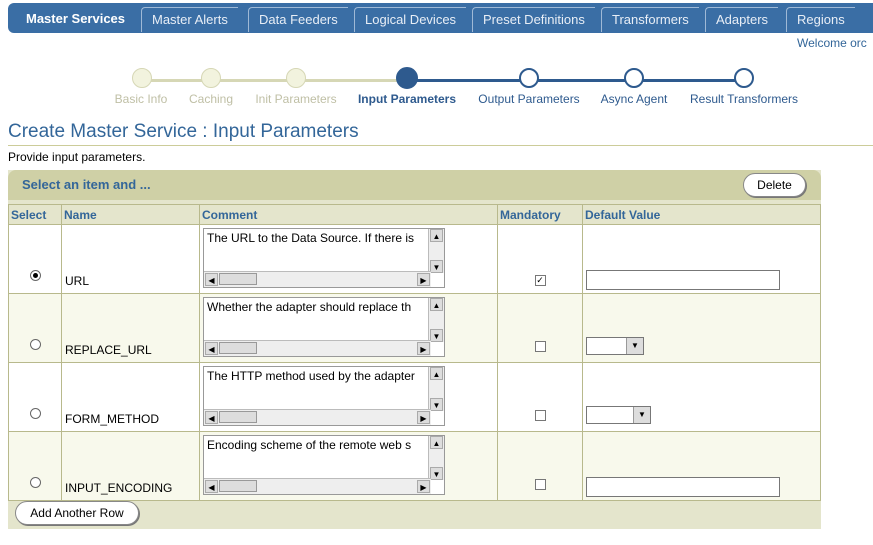 The height and width of the screenshot is (545, 873). Describe the element at coordinates (832, 43) in the screenshot. I see `welcome-text: Welcome orc` at that location.